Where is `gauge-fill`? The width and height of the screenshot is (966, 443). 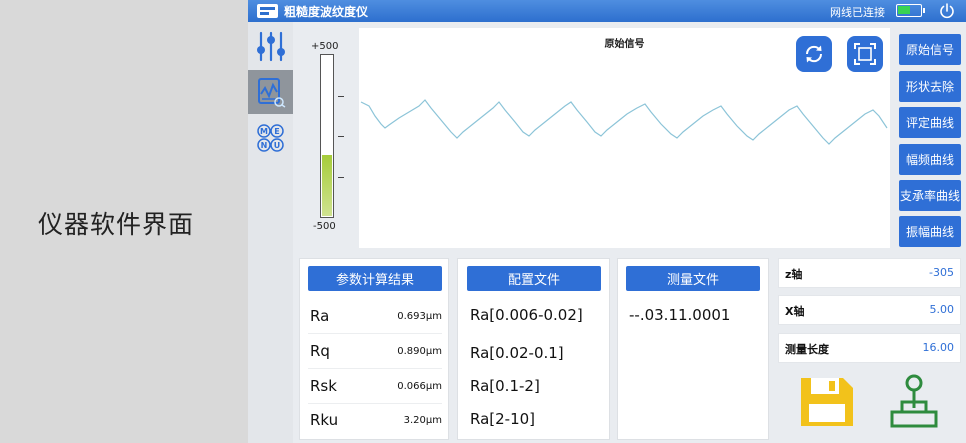
gauge-fill is located at coordinates (327, 185).